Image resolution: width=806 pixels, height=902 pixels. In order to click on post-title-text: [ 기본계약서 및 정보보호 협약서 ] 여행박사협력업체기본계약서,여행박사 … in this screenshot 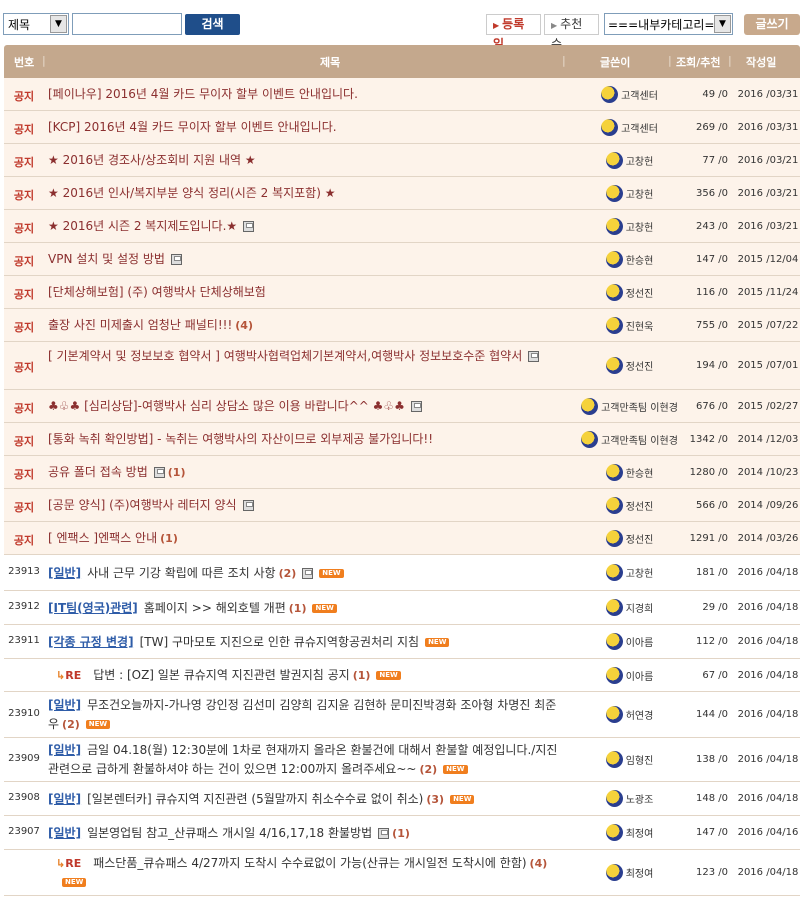, I will do `click(285, 356)`.